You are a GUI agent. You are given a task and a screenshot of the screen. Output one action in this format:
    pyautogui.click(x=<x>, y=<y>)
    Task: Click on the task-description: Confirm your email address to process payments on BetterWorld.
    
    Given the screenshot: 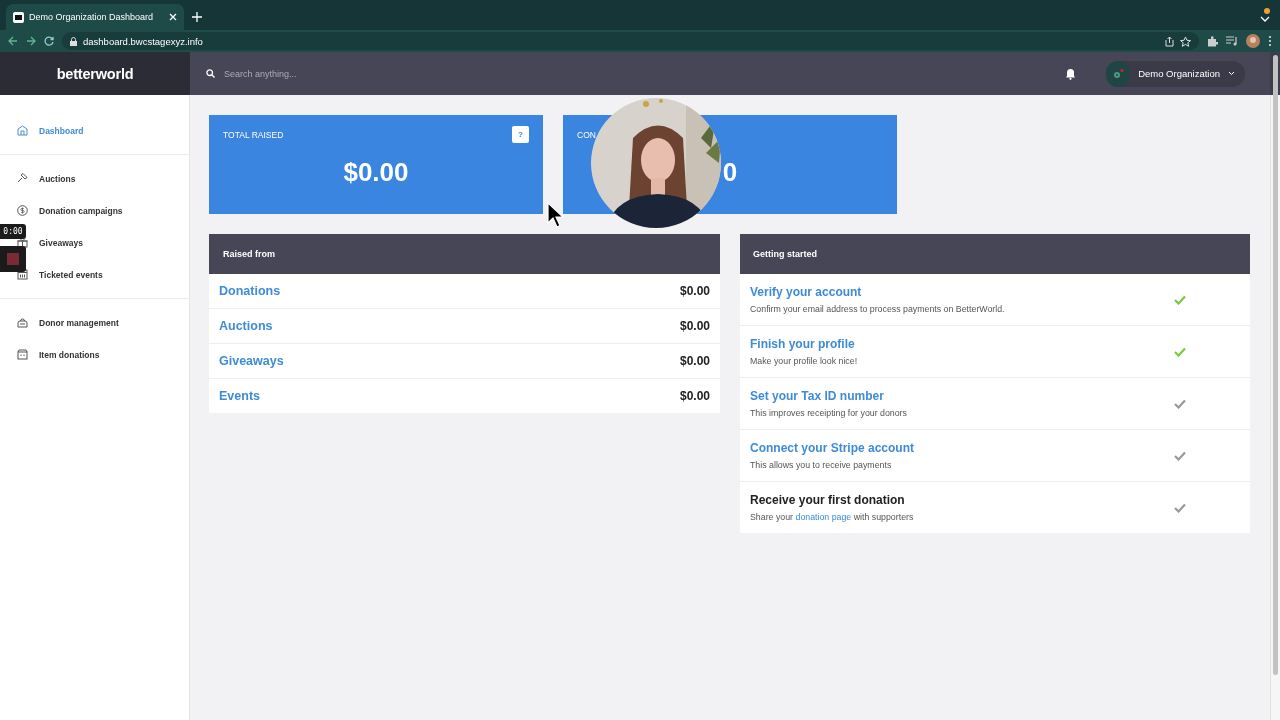 What is the action you would take?
    pyautogui.click(x=878, y=309)
    